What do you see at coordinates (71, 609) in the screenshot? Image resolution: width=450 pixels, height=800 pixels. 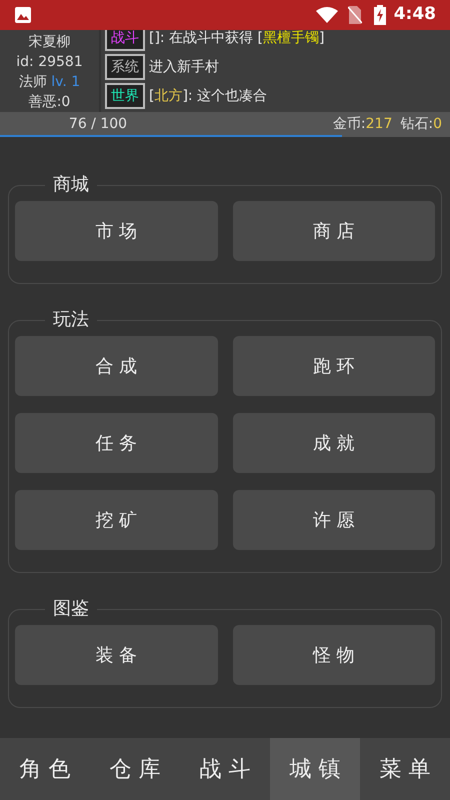 I see `section-title: 图鉴` at bounding box center [71, 609].